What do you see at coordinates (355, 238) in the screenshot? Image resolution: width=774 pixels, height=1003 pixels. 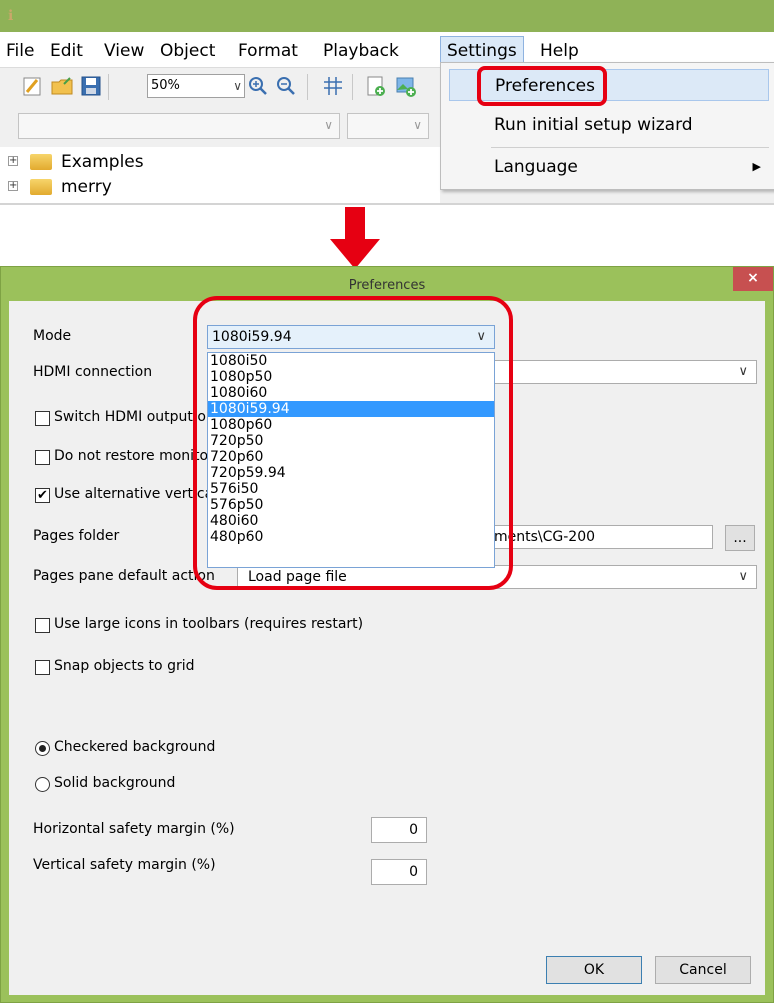 I see `down-arrow-icon` at bounding box center [355, 238].